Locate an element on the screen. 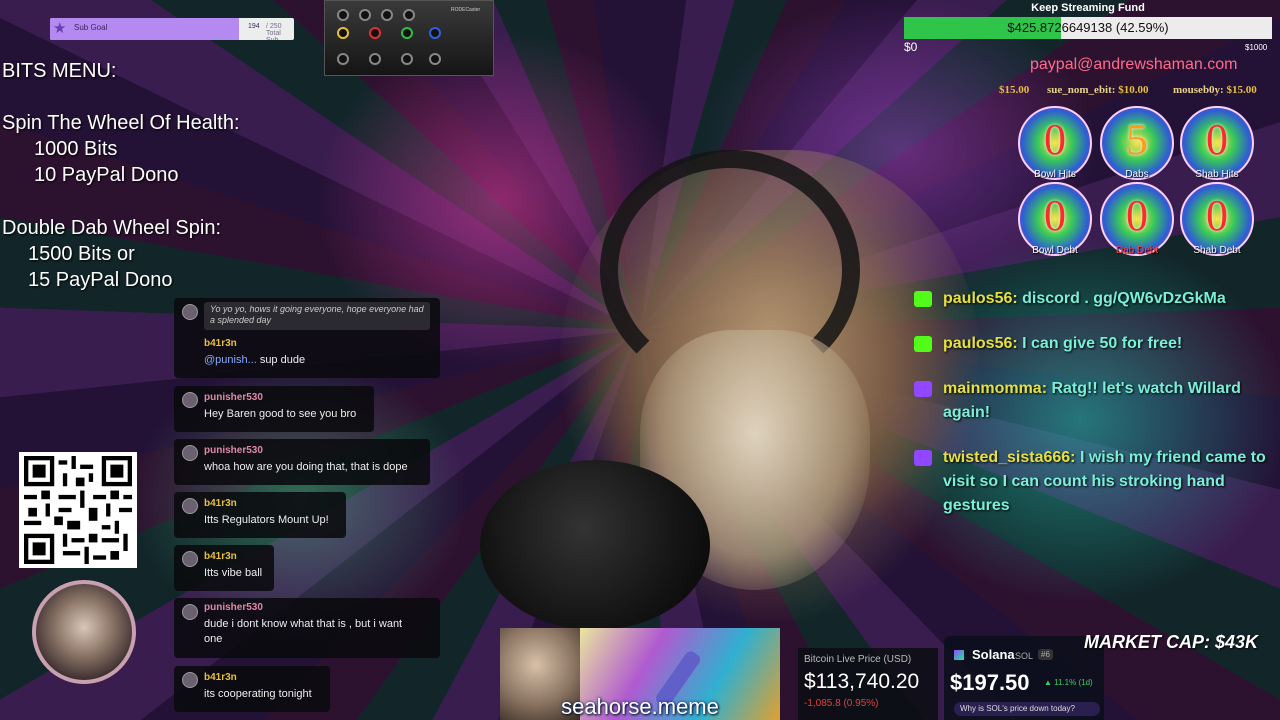  twitch-icon is located at coordinates (923, 458).